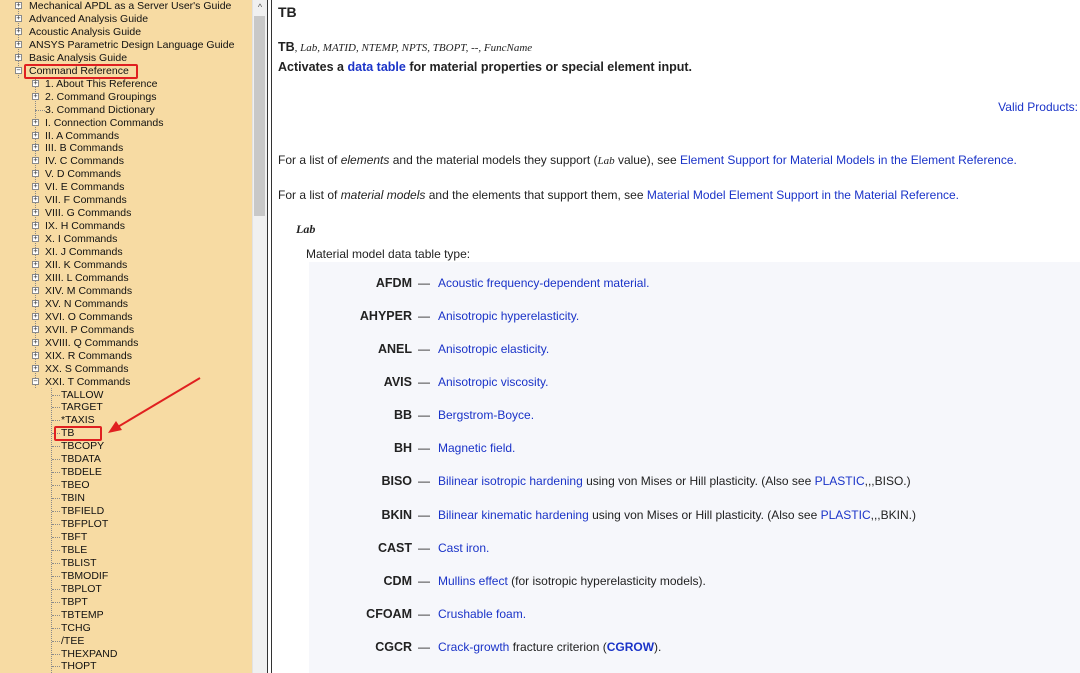 This screenshot has width=1080, height=673. I want to click on tree-item-label: TBEO, so click(75, 485).